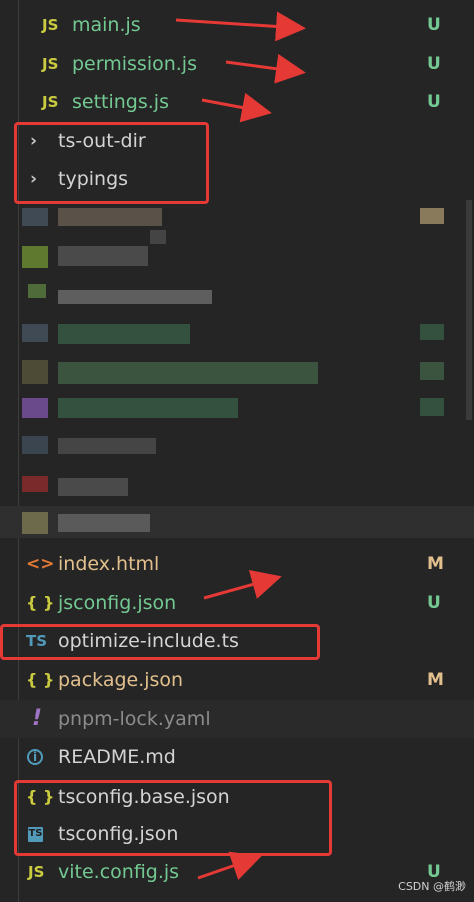 Image resolution: width=474 pixels, height=902 pixels. What do you see at coordinates (240, 26) in the screenshot?
I see `arrow-main-js` at bounding box center [240, 26].